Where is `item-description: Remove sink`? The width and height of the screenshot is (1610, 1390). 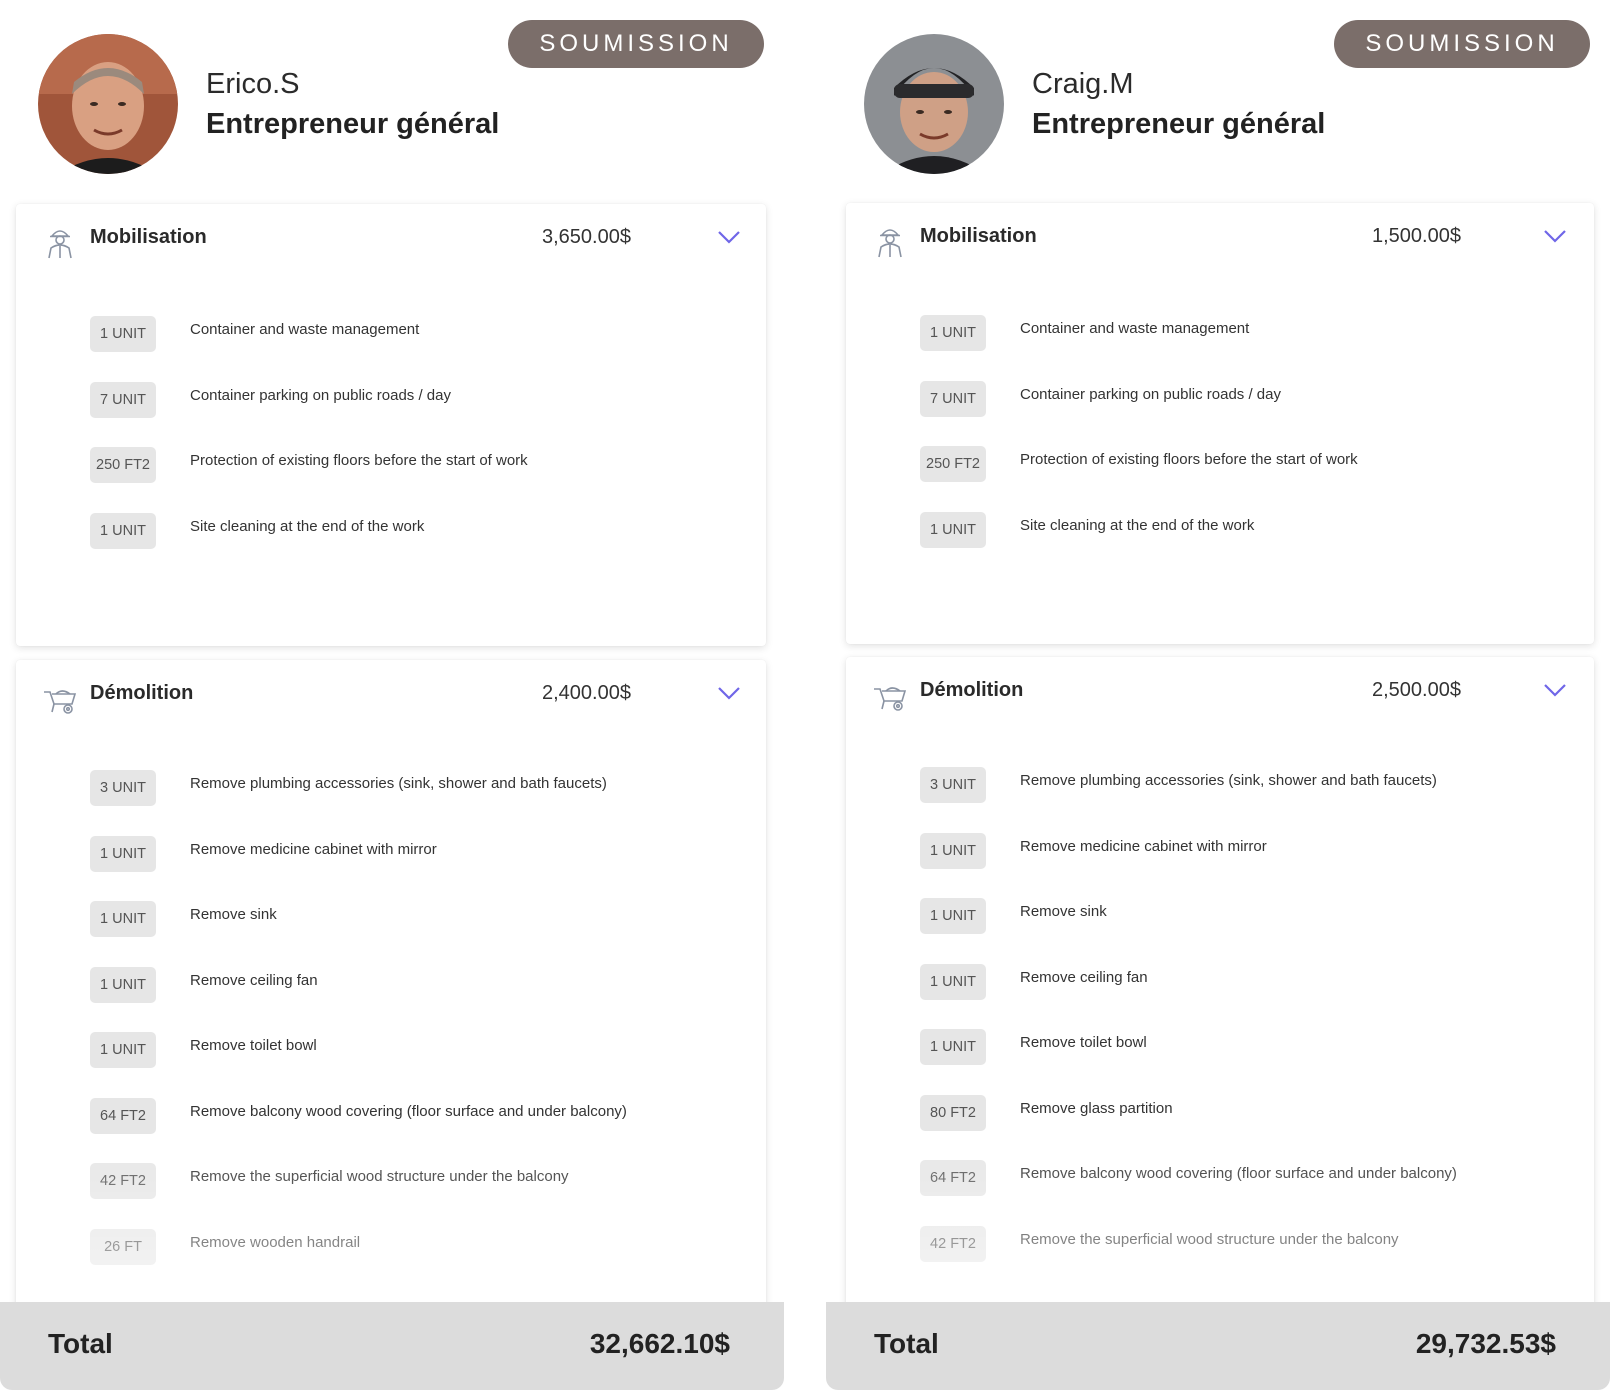
item-description: Remove sink is located at coordinates (1063, 911).